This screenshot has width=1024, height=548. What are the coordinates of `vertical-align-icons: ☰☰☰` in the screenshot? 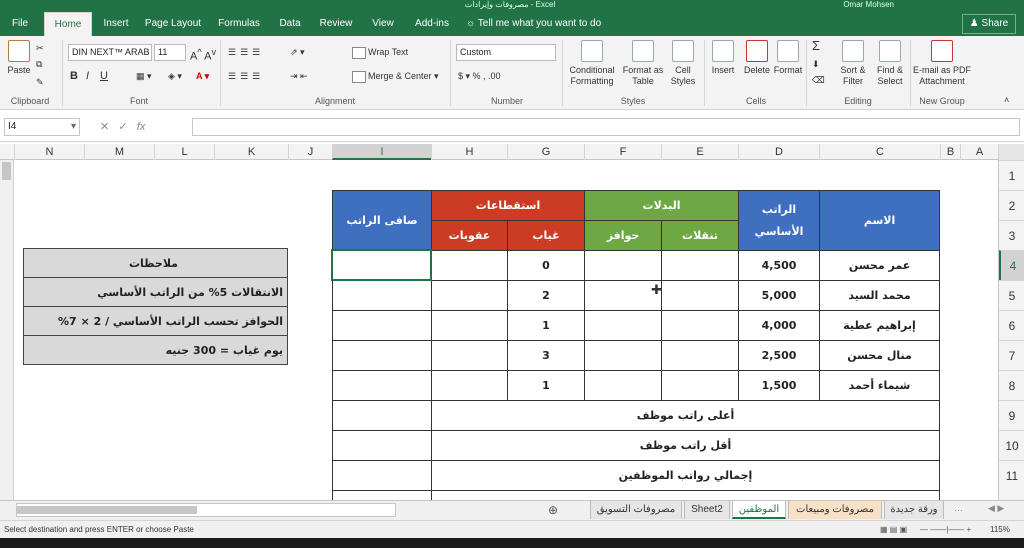 It's located at (246, 52).